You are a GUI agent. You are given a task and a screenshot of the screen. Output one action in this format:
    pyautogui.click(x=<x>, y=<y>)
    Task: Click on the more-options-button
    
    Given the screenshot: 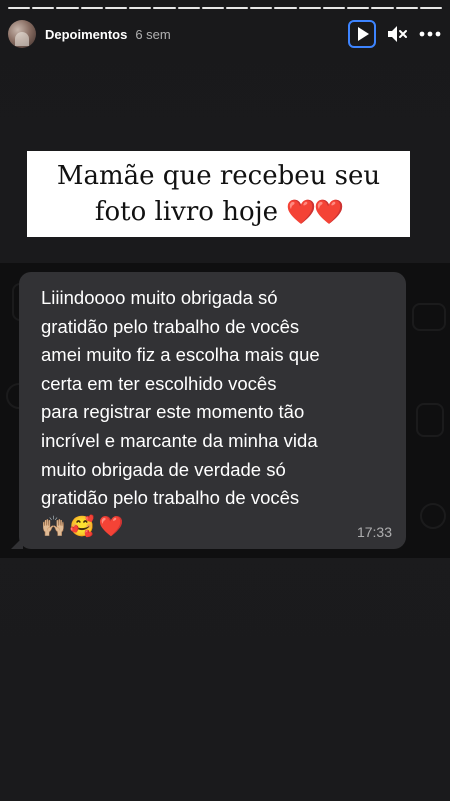 What is the action you would take?
    pyautogui.click(x=430, y=34)
    